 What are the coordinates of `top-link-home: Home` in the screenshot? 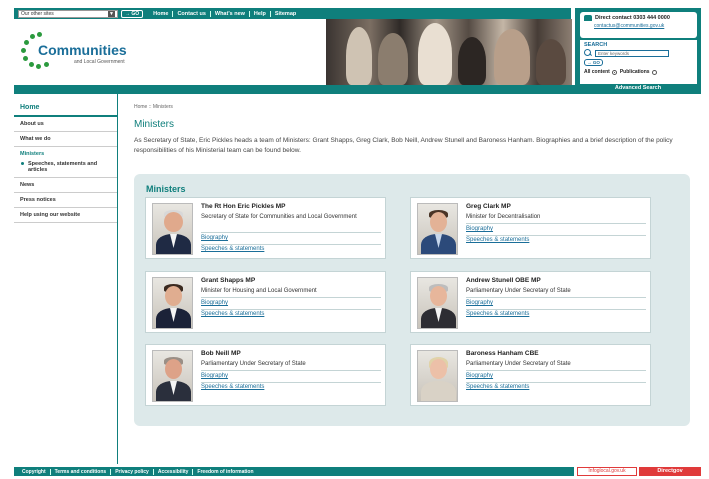 It's located at (160, 14).